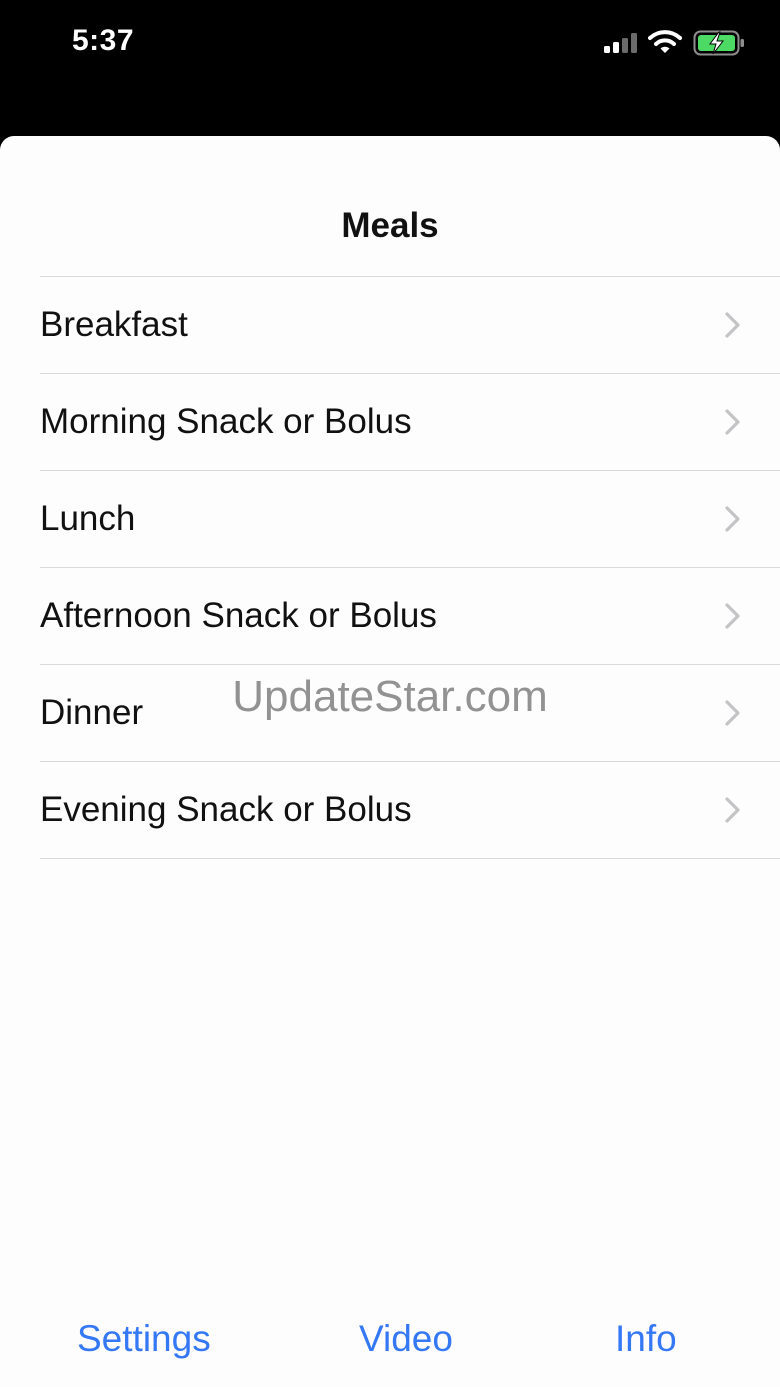  Describe the element at coordinates (92, 712) in the screenshot. I see `meal-label: Dinner` at that location.